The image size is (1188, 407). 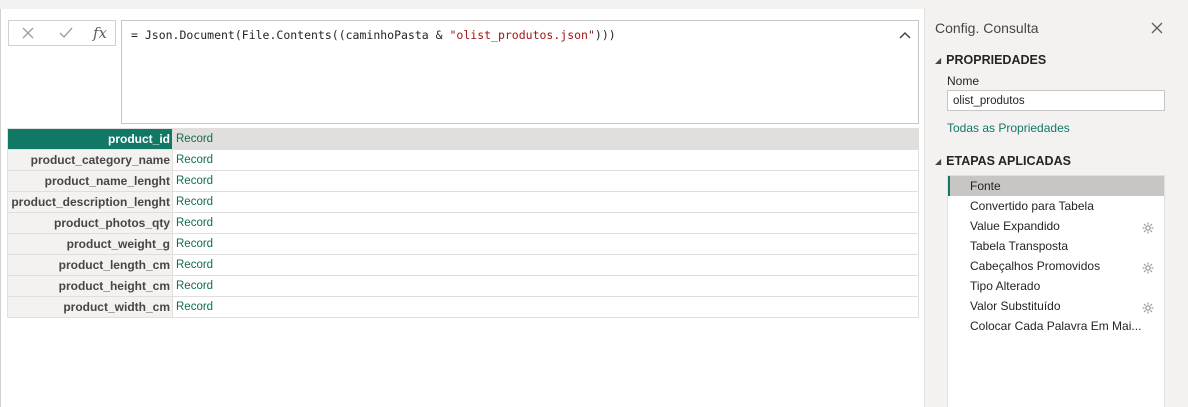 I want to click on applied-step: Valor Substituído, so click(x=1056, y=306).